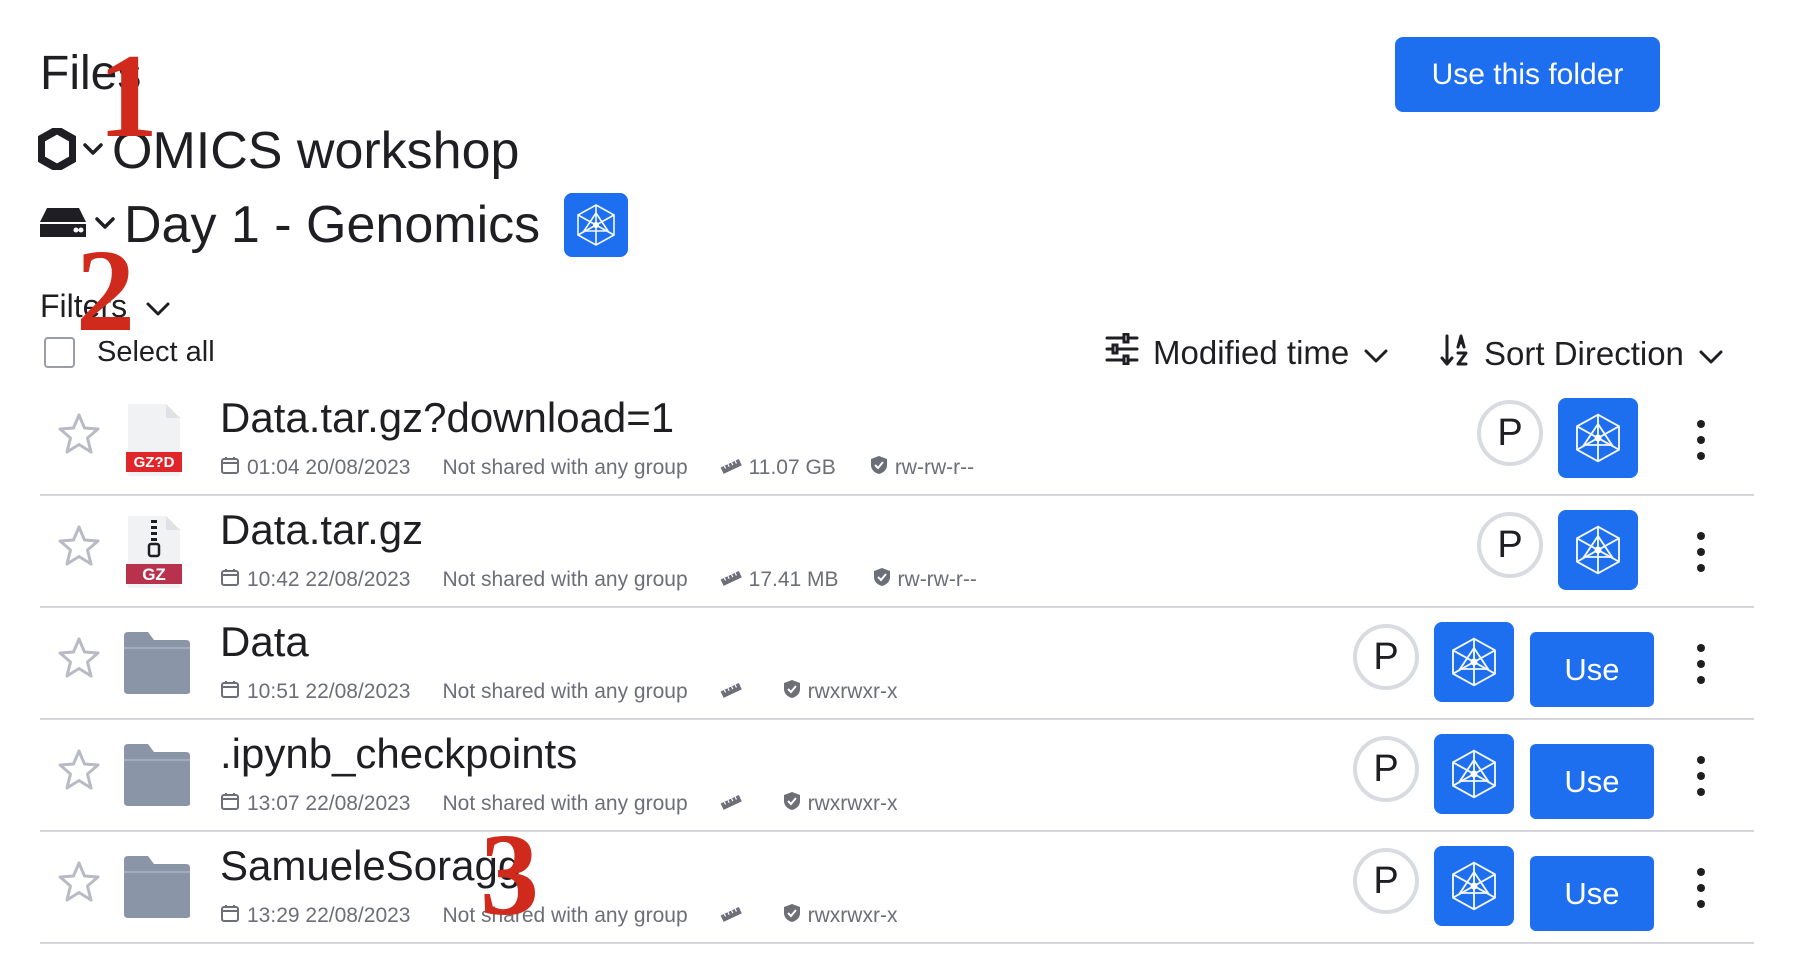 Image resolution: width=1794 pixels, height=954 pixels. Describe the element at coordinates (154, 462) in the screenshot. I see `svg-text: GZ?D` at that location.